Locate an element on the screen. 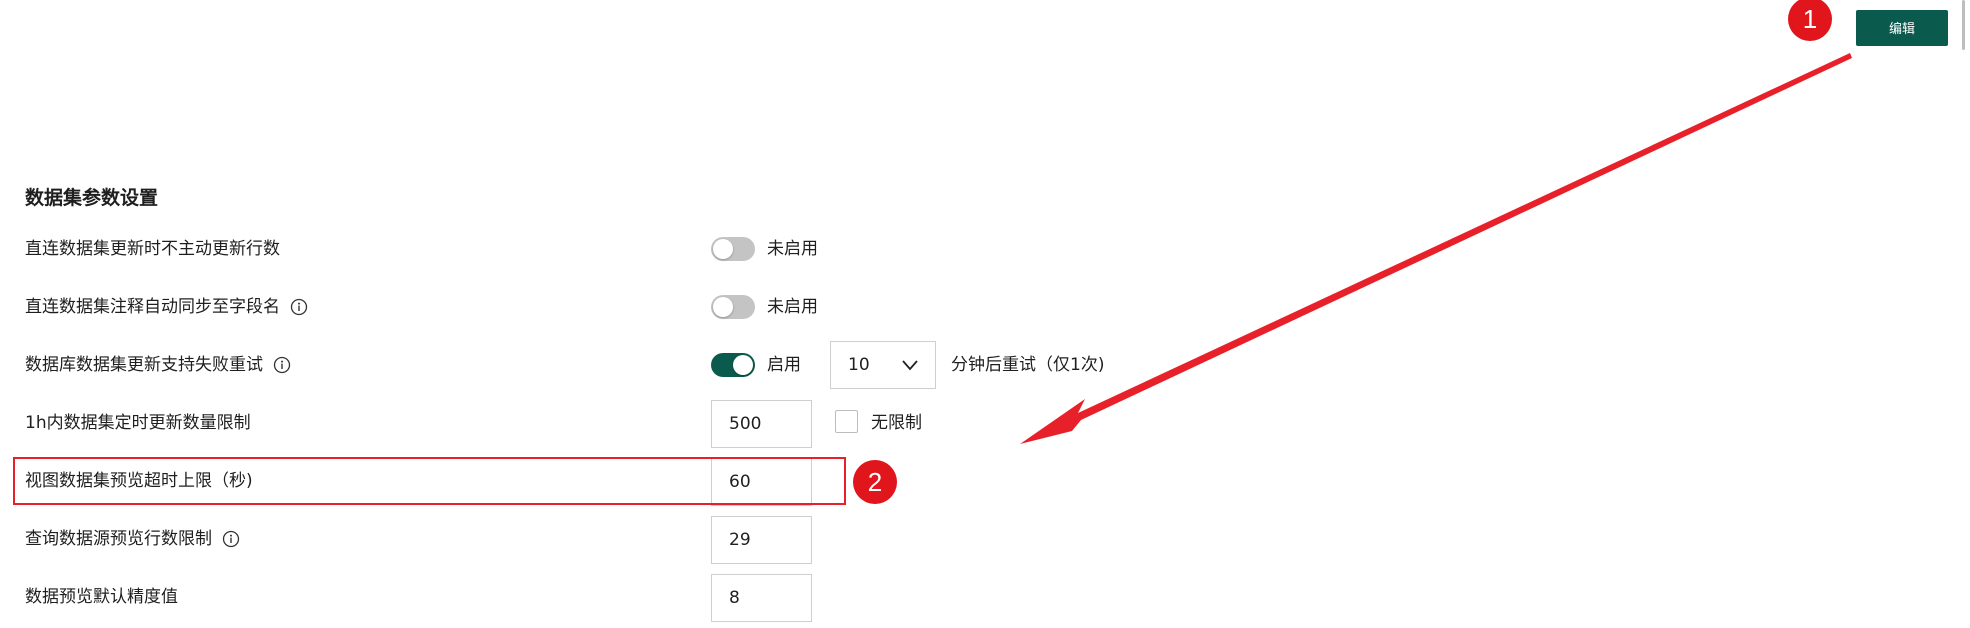 The image size is (1970, 628). setting-label-direct-update-rows: 直连数据集更新时不主动更新行数 is located at coordinates (152, 249).